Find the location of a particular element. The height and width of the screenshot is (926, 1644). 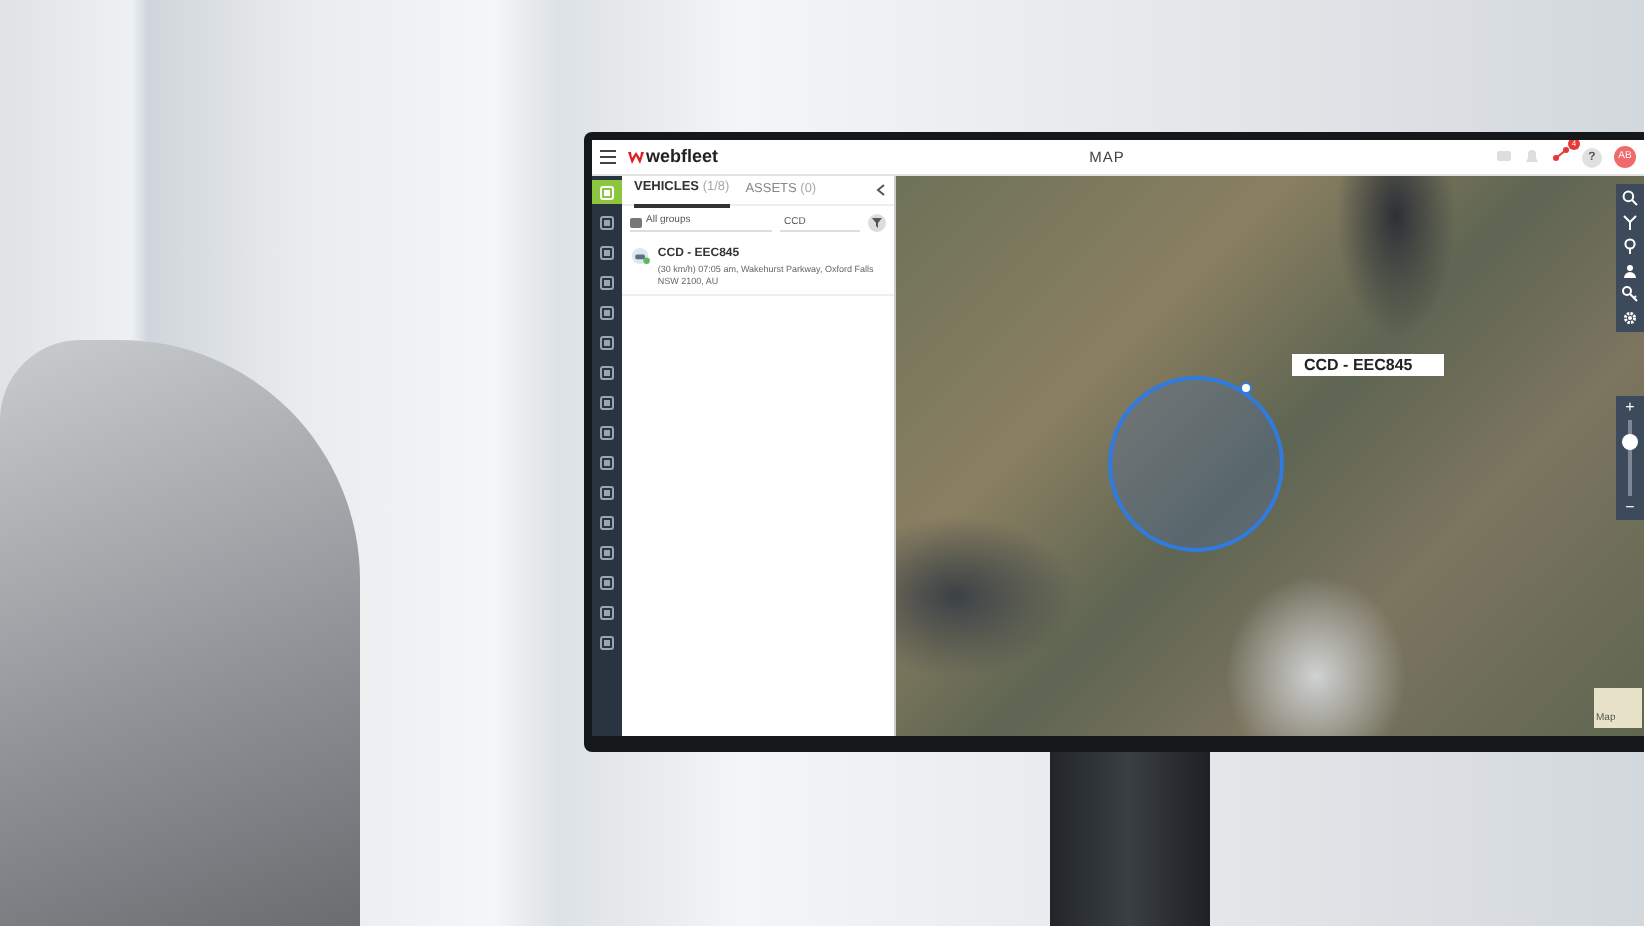

collapse-icon is located at coordinates (881, 190).